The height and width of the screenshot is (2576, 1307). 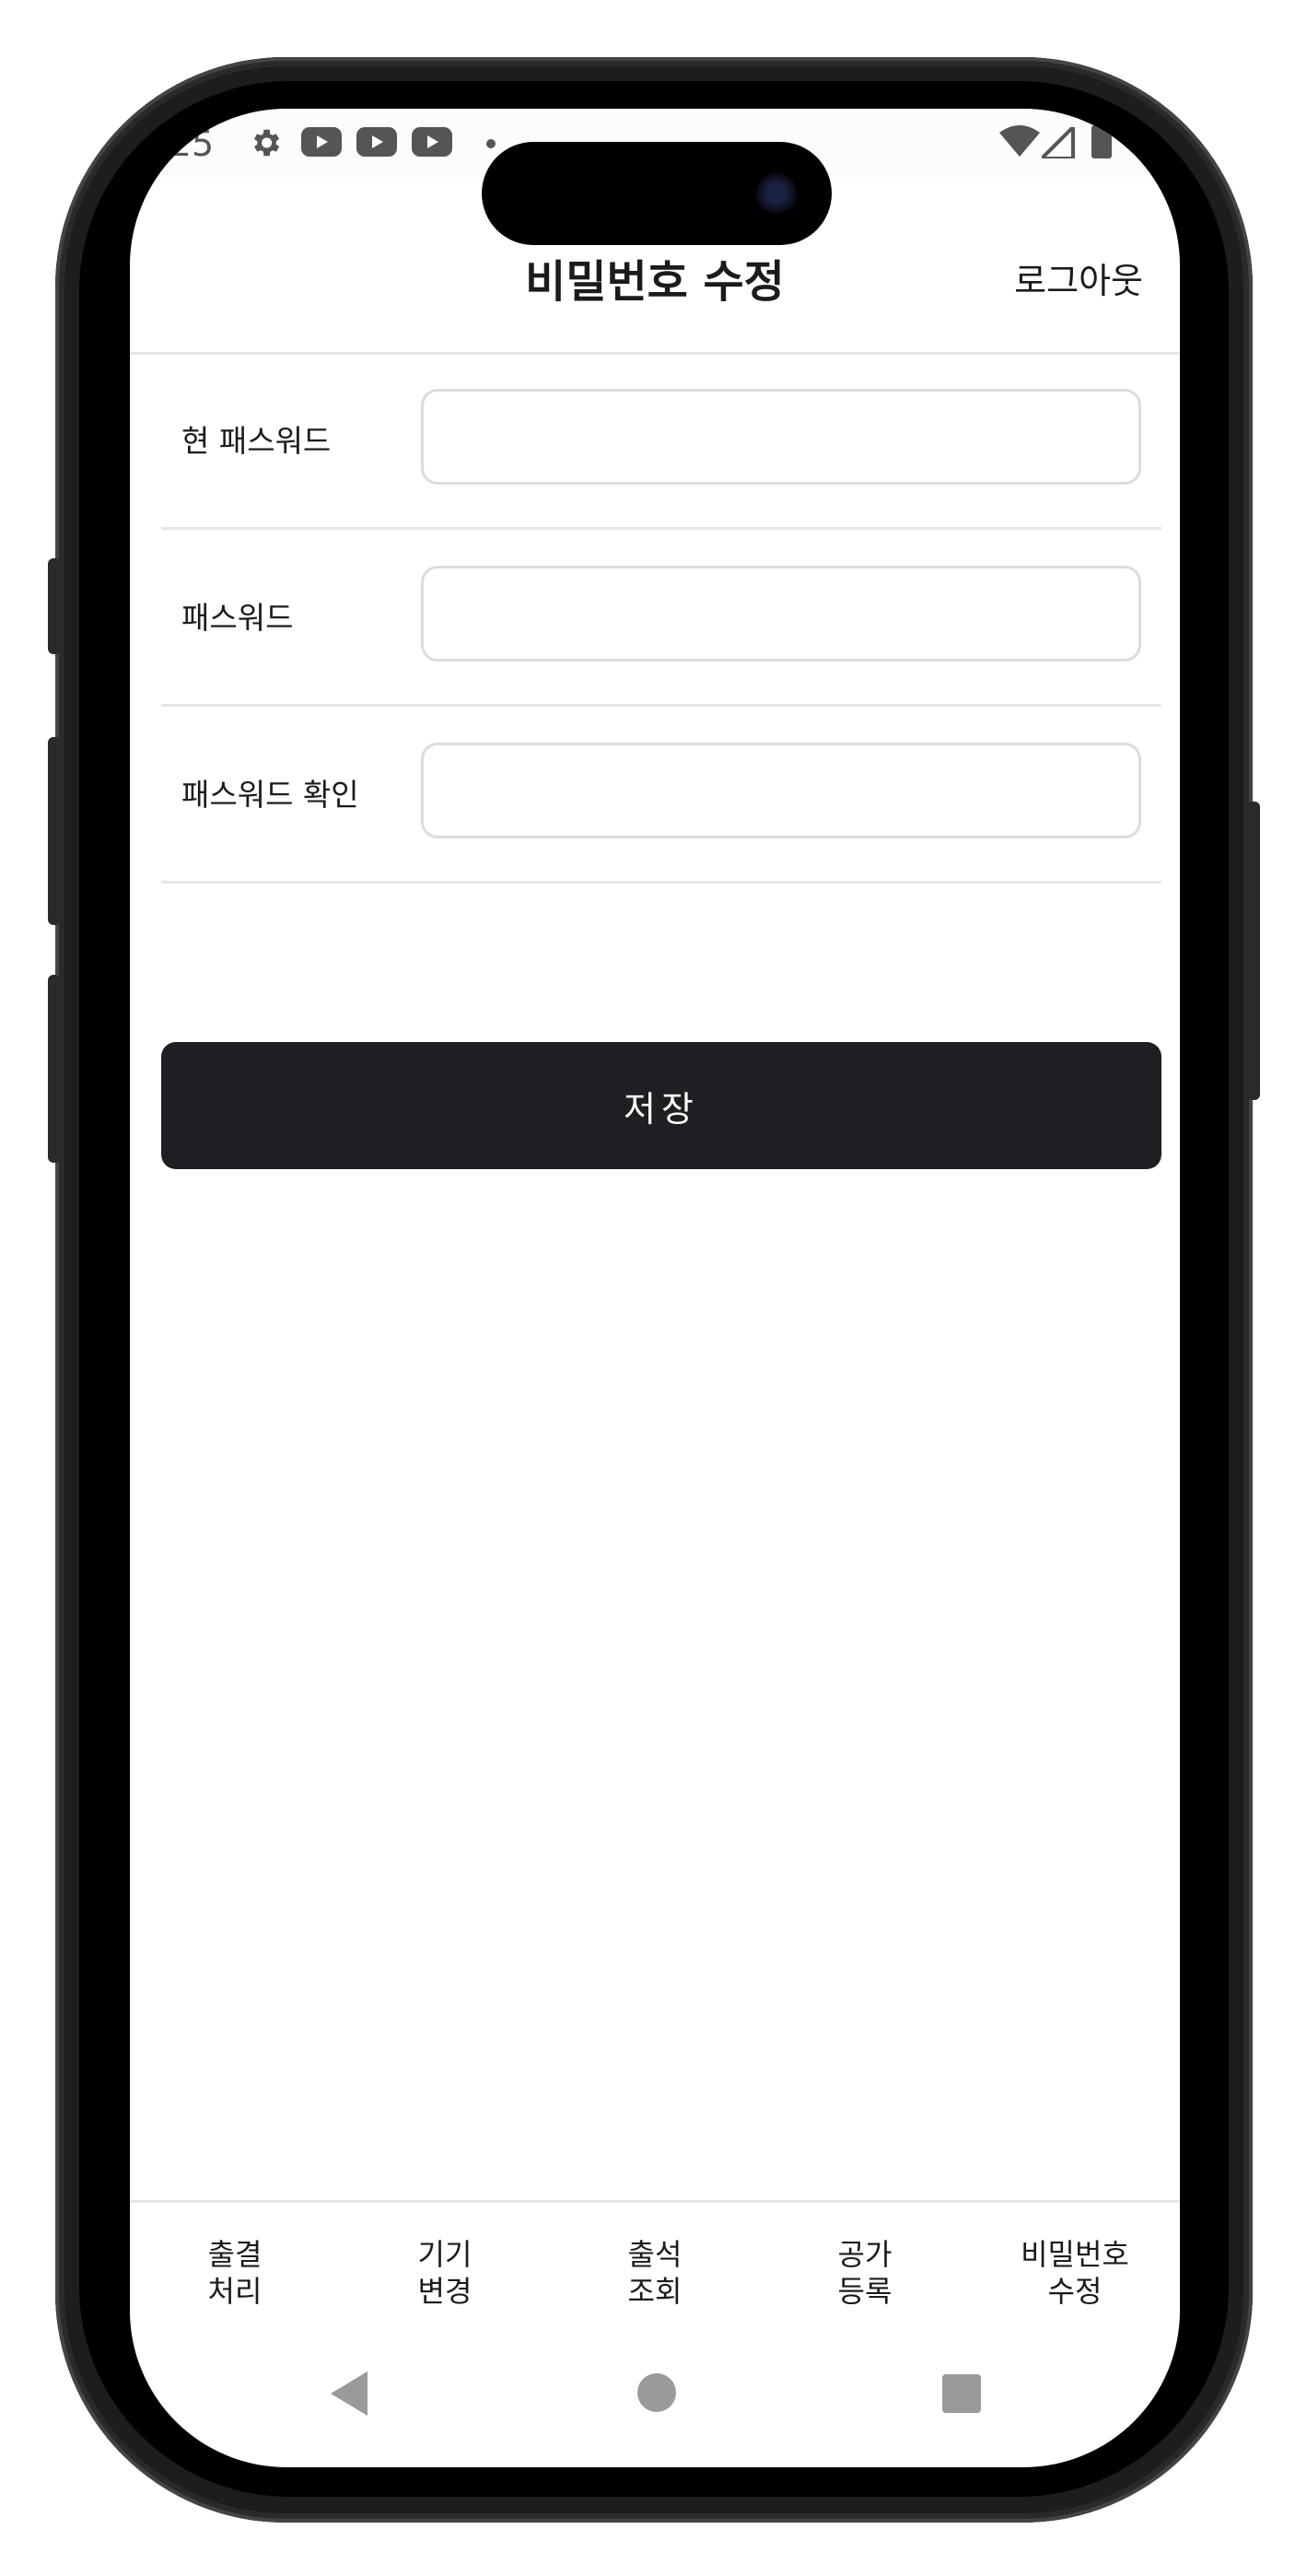 What do you see at coordinates (1075, 2273) in the screenshot?
I see `nav-item-change-password: 비밀번호 수정` at bounding box center [1075, 2273].